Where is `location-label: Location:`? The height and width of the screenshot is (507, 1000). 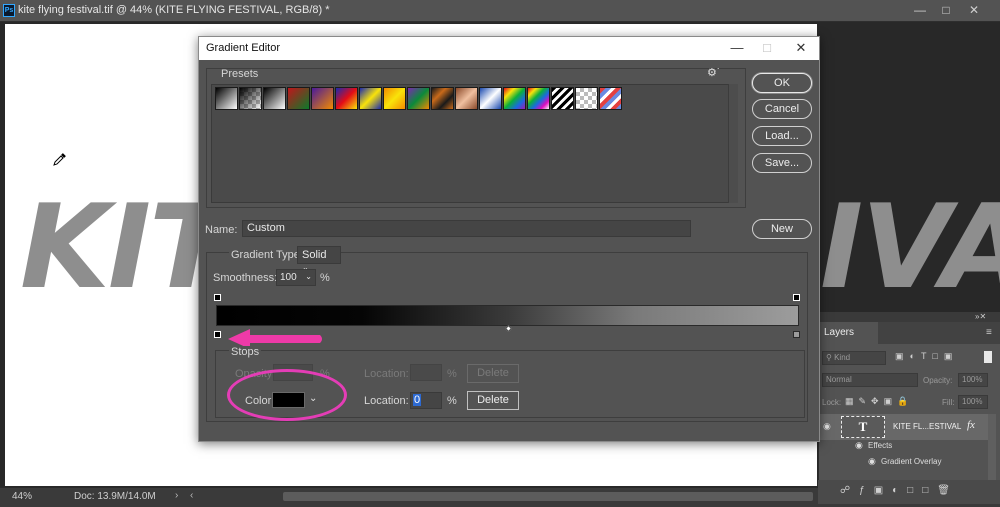 location-label: Location: is located at coordinates (386, 401).